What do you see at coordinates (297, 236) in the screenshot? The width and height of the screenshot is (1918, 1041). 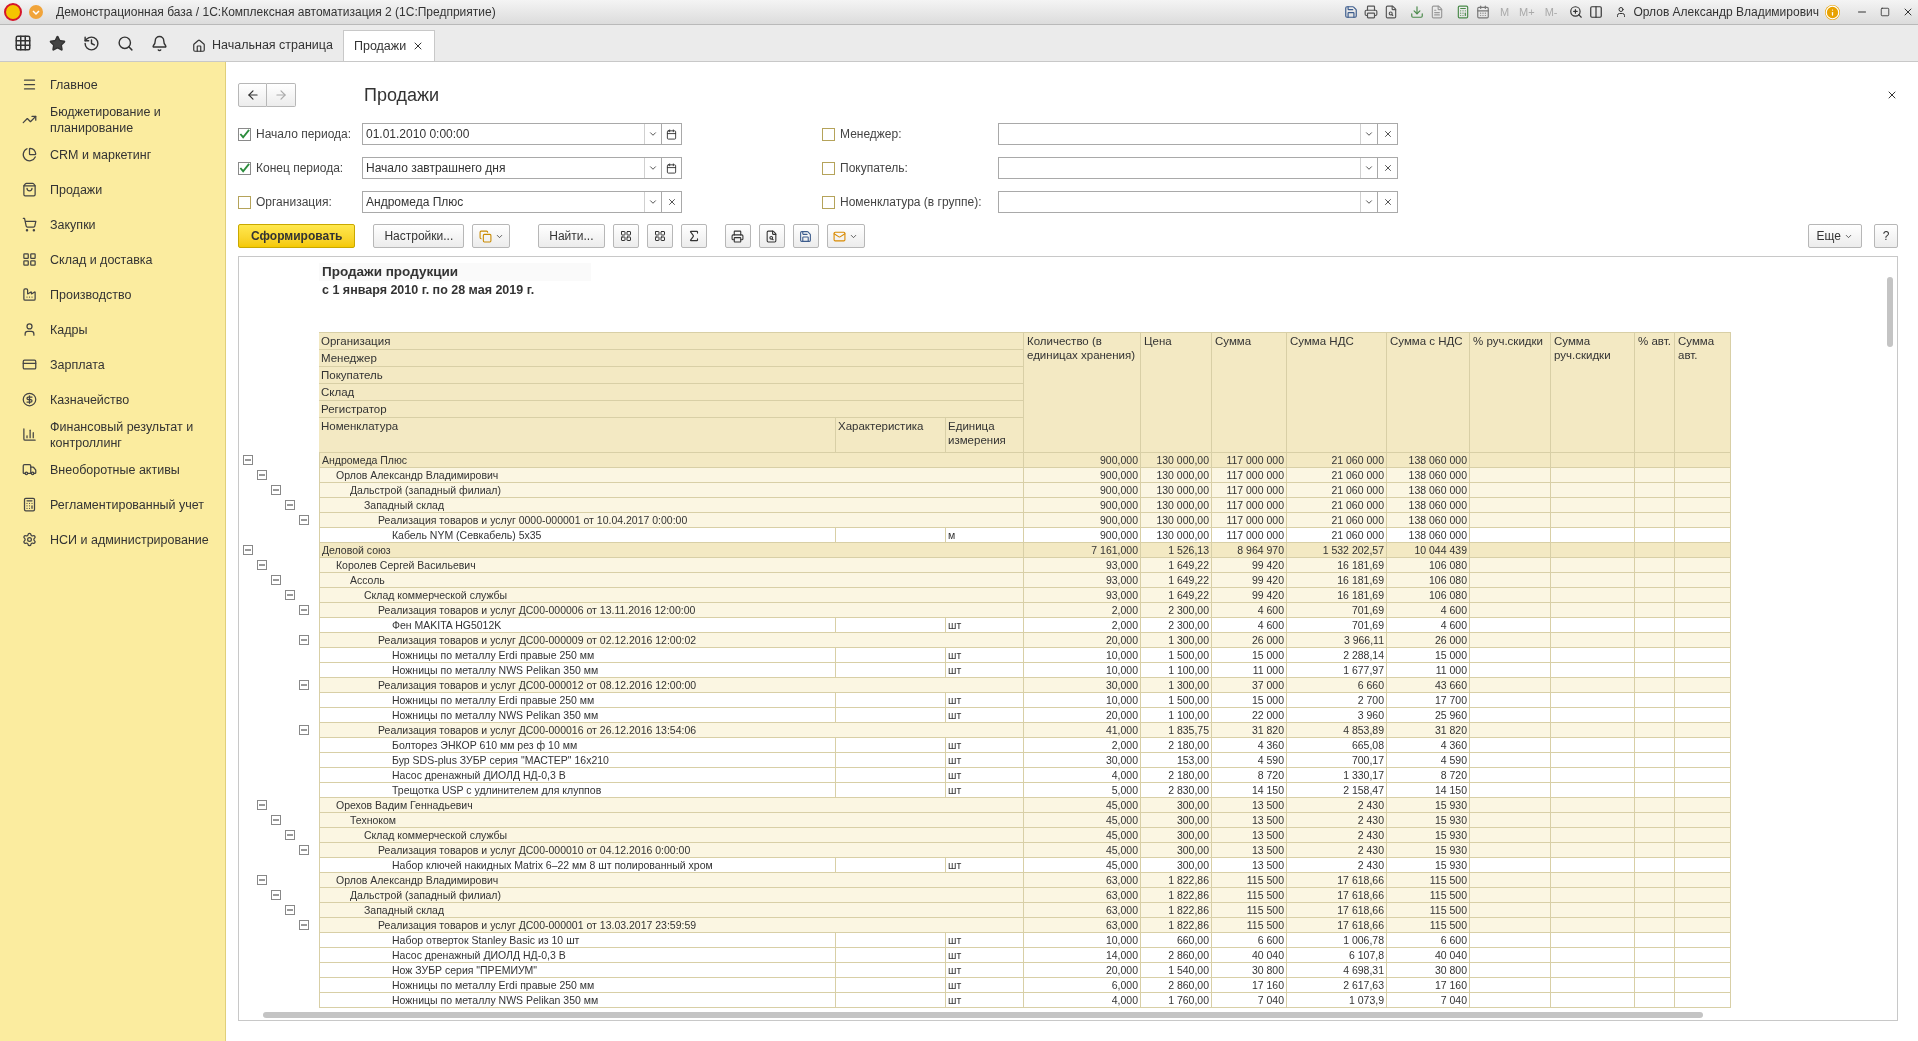 I see `generate-button: Сформировать` at bounding box center [297, 236].